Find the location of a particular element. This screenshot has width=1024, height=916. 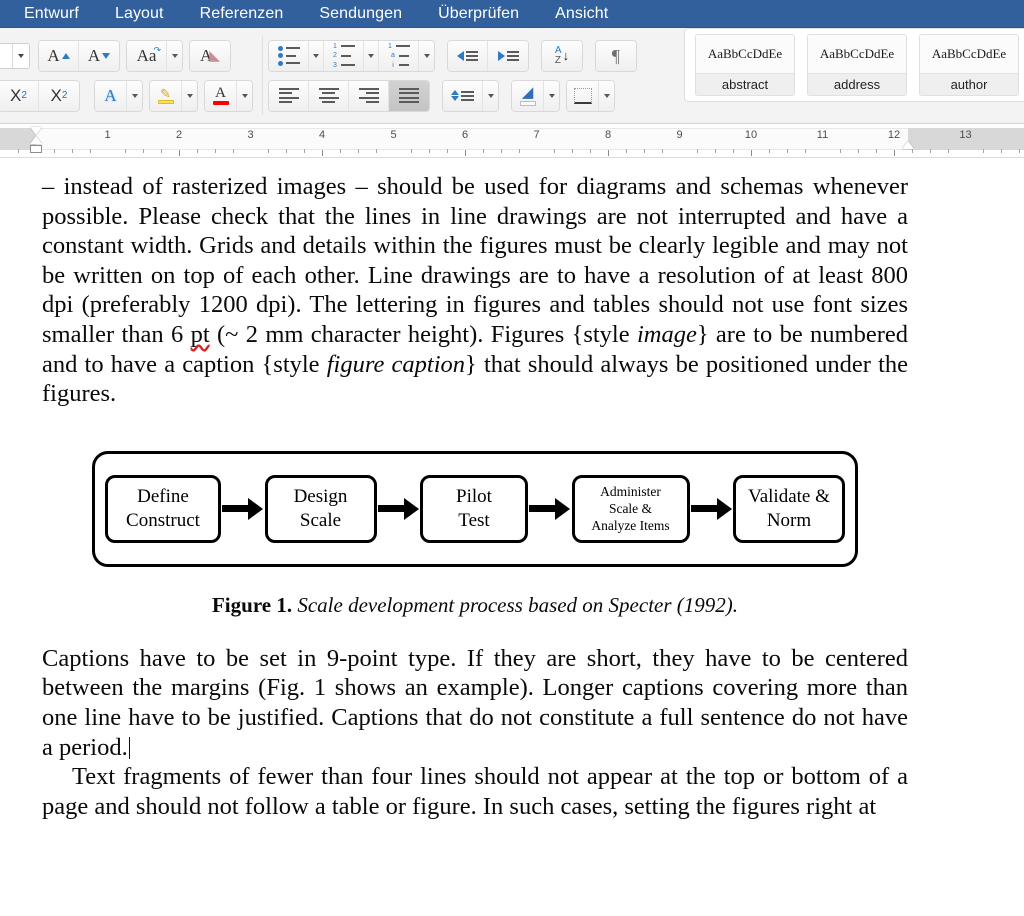

misspelled-word-pt: pt is located at coordinates (200, 334).